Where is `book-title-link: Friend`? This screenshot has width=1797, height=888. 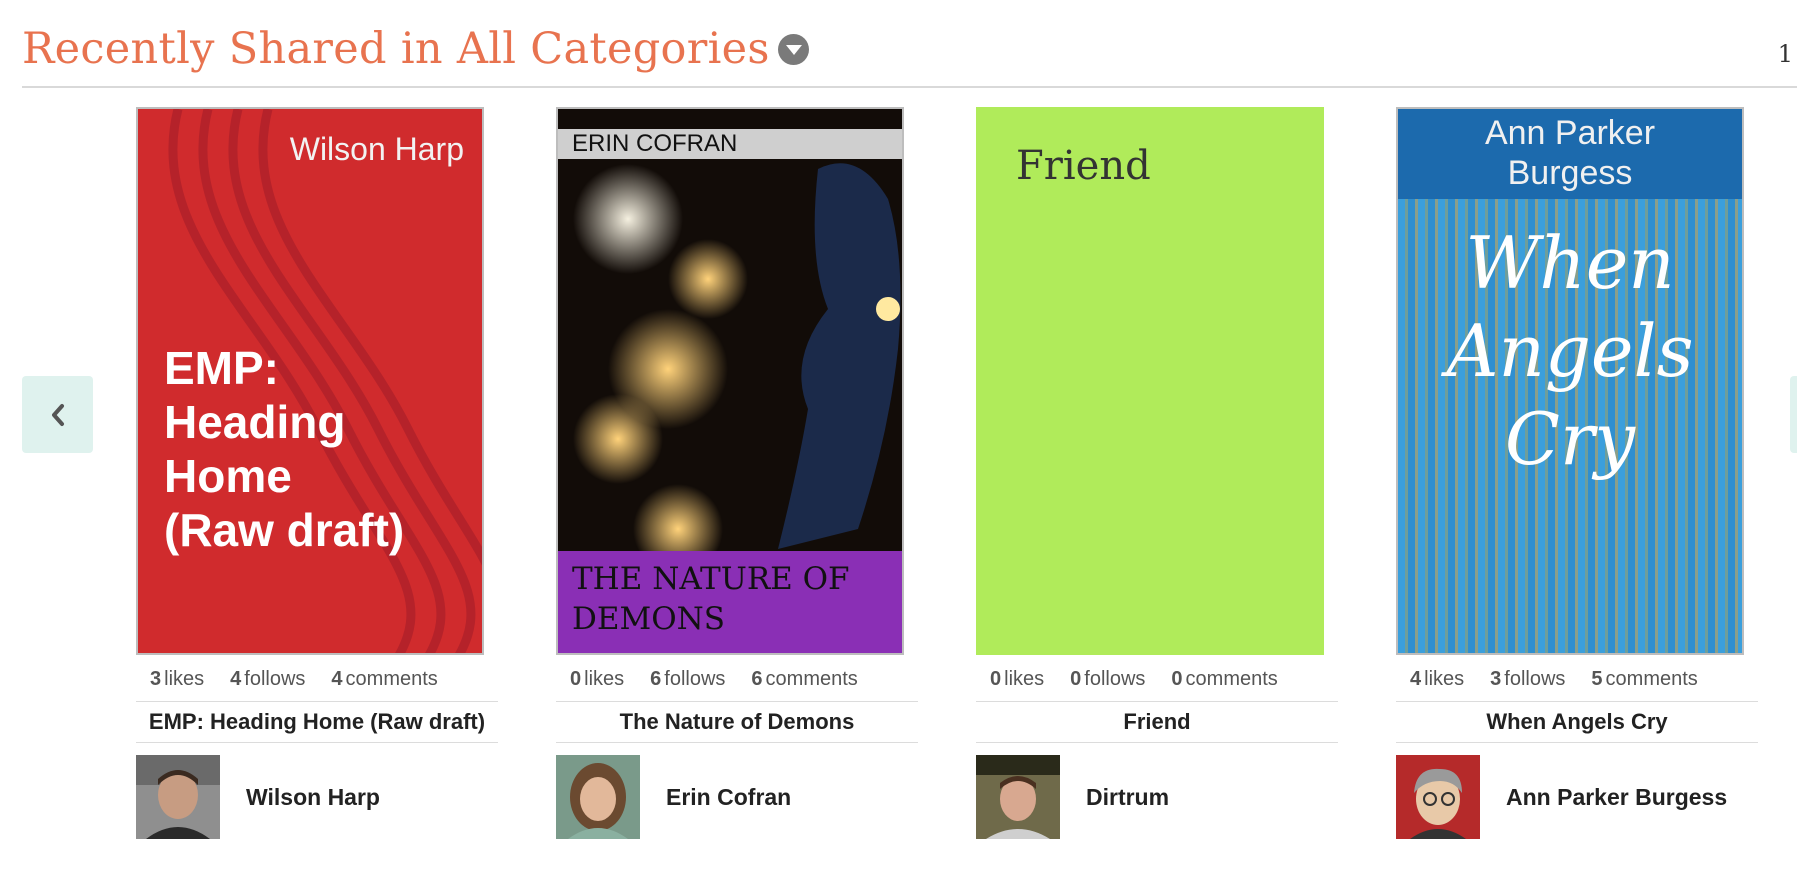
book-title-link: Friend is located at coordinates (1157, 722).